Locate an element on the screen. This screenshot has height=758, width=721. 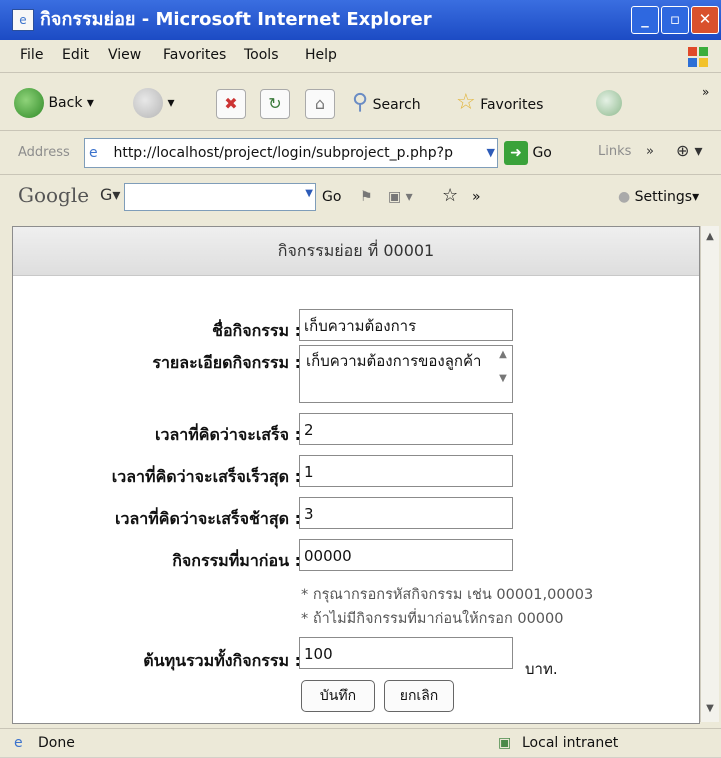
close-button: ✕ is located at coordinates (705, 20).